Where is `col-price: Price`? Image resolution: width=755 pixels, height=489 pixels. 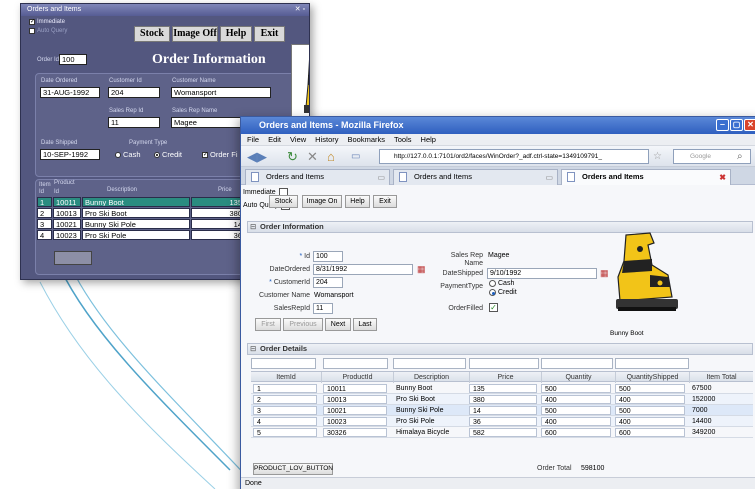 col-price: Price is located at coordinates (505, 377).